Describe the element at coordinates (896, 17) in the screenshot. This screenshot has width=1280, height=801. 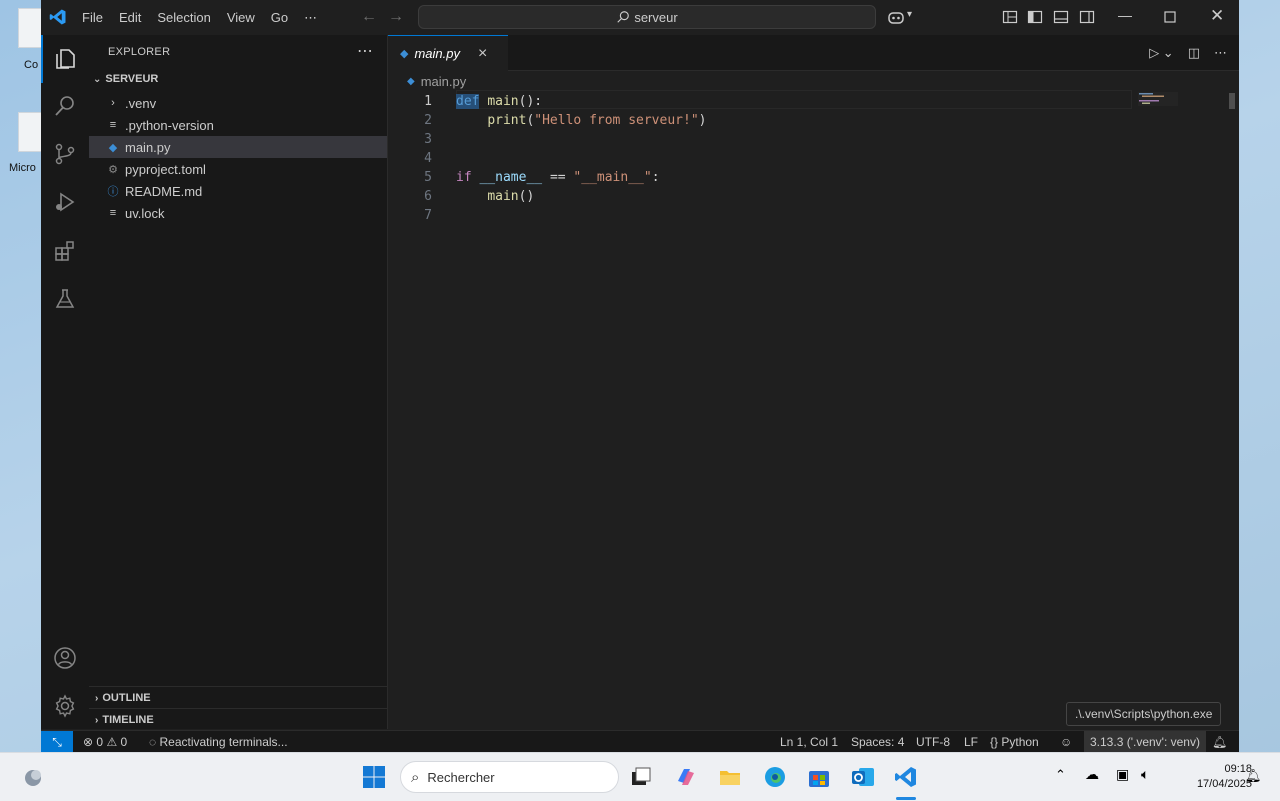
I see `copilot-icon` at that location.